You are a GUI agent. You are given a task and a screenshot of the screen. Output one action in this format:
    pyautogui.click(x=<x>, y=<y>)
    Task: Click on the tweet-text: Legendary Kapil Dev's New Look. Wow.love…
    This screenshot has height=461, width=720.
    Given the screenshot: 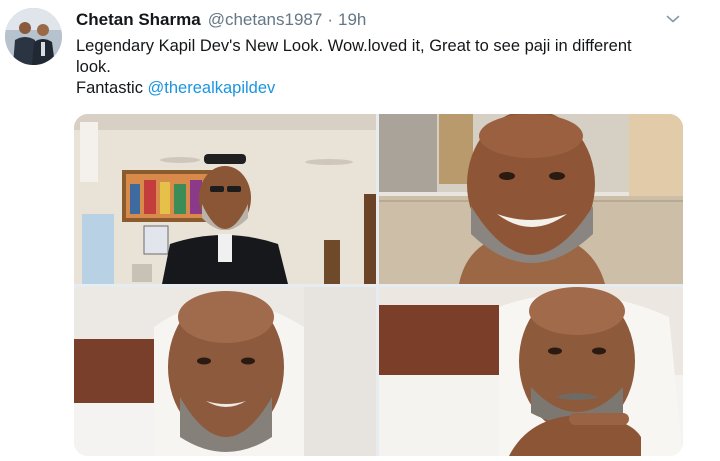 What is the action you would take?
    pyautogui.click(x=386, y=67)
    